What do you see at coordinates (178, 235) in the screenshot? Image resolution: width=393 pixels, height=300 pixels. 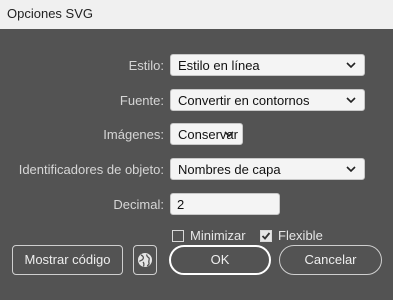 I see `minimize-checkbox-box` at bounding box center [178, 235].